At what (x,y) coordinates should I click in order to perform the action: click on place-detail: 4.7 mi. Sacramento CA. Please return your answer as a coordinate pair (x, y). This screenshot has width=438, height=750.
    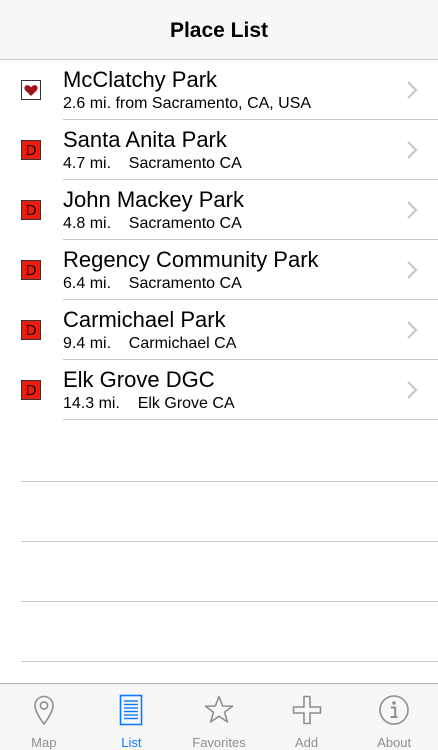
    Looking at the image, I should click on (152, 163).